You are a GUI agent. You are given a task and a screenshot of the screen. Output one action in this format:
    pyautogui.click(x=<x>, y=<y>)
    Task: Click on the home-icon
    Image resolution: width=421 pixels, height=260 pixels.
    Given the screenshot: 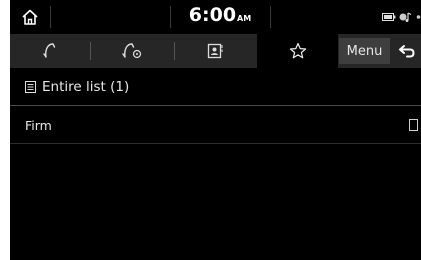 What is the action you would take?
    pyautogui.click(x=30, y=17)
    